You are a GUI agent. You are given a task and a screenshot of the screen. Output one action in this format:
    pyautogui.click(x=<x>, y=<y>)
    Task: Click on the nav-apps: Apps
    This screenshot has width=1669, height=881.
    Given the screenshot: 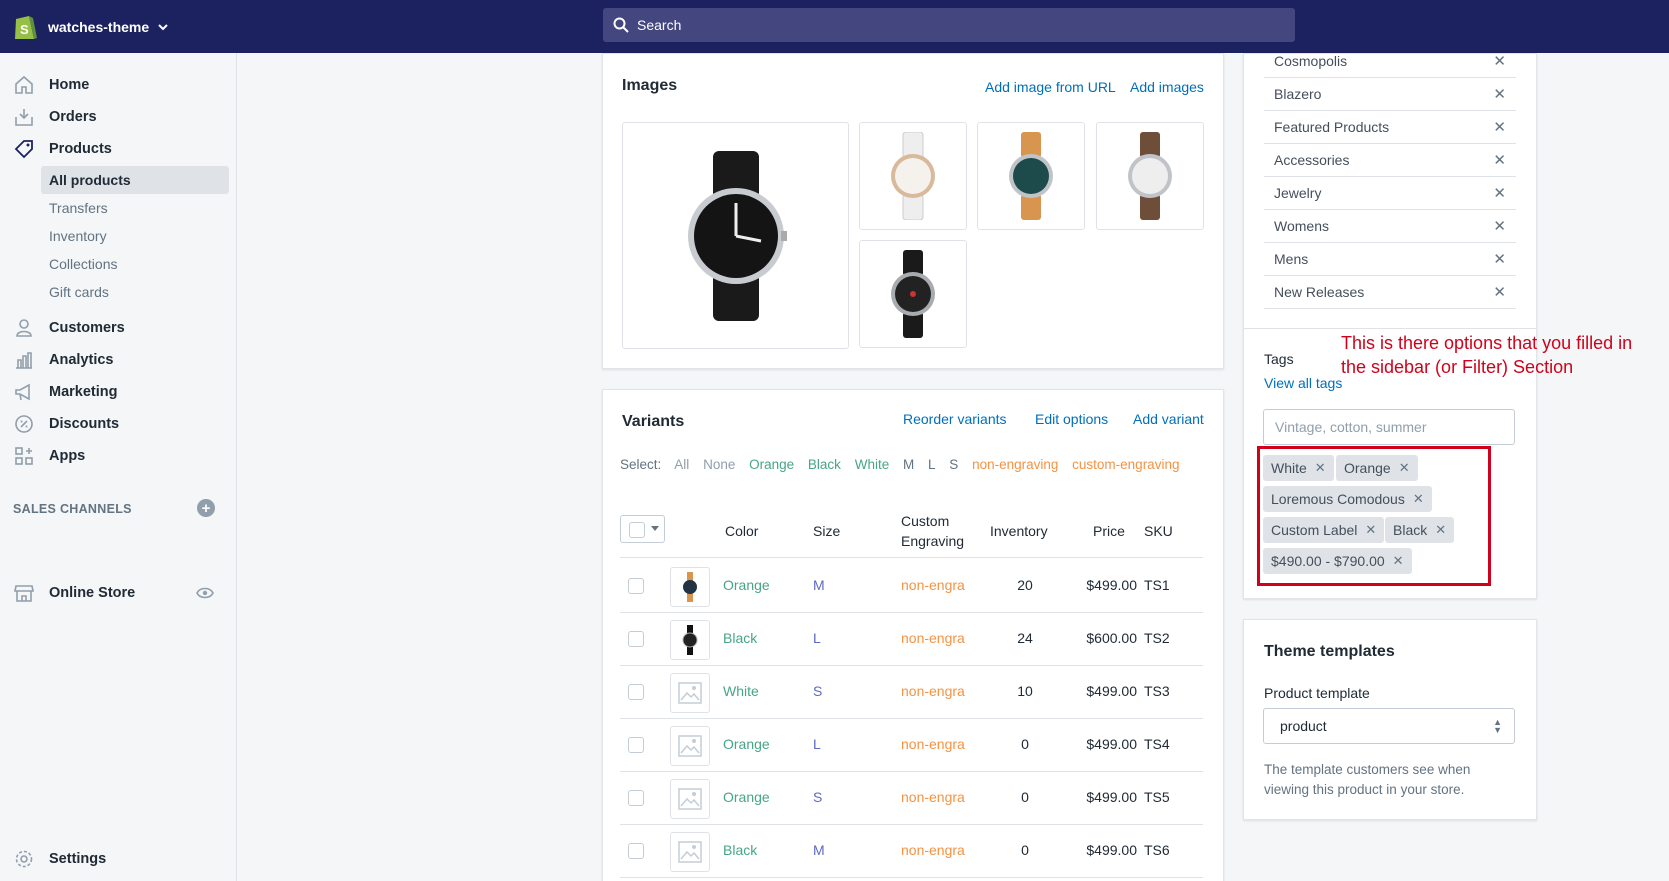 What is the action you would take?
    pyautogui.click(x=118, y=456)
    